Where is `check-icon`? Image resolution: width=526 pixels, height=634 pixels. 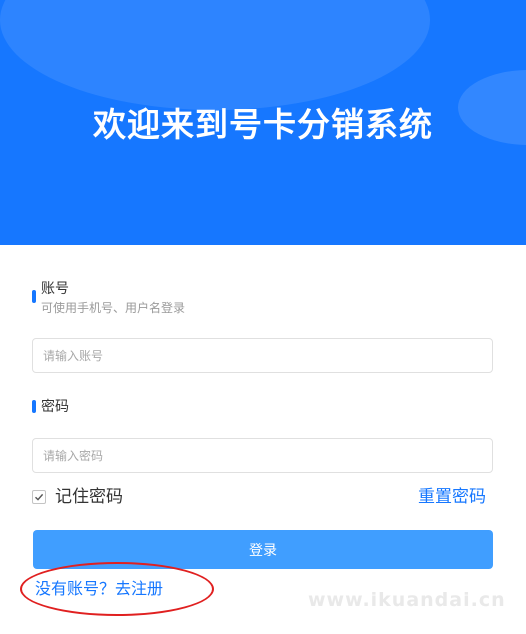 check-icon is located at coordinates (39, 497).